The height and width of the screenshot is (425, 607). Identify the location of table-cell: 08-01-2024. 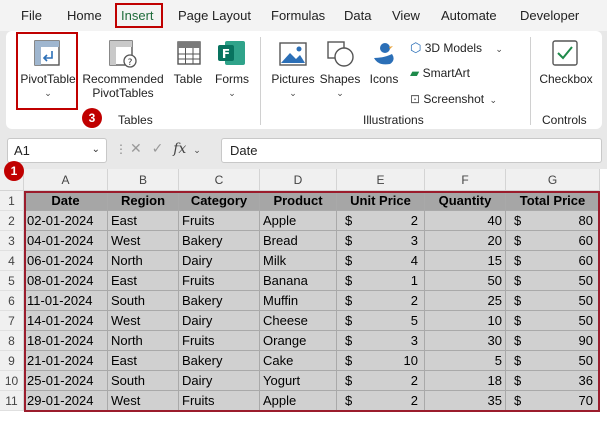
(66, 281).